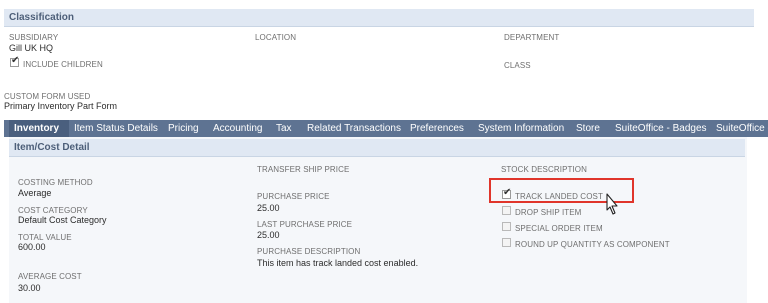 The width and height of the screenshot is (768, 303). I want to click on special-order-item-label: SPECIAL ORDER ITEM, so click(559, 228).